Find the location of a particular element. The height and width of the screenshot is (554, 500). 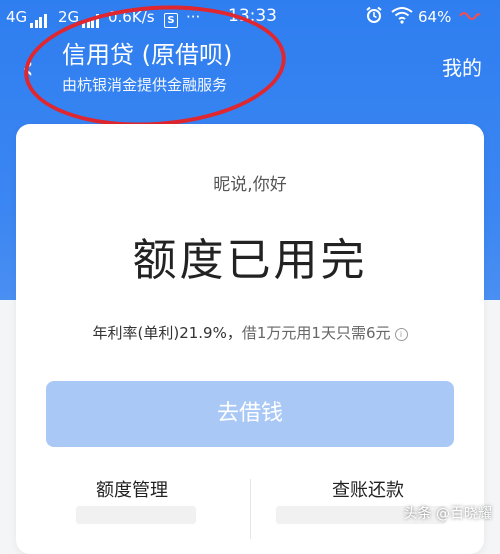

network-4g: 4G is located at coordinates (27, 18).